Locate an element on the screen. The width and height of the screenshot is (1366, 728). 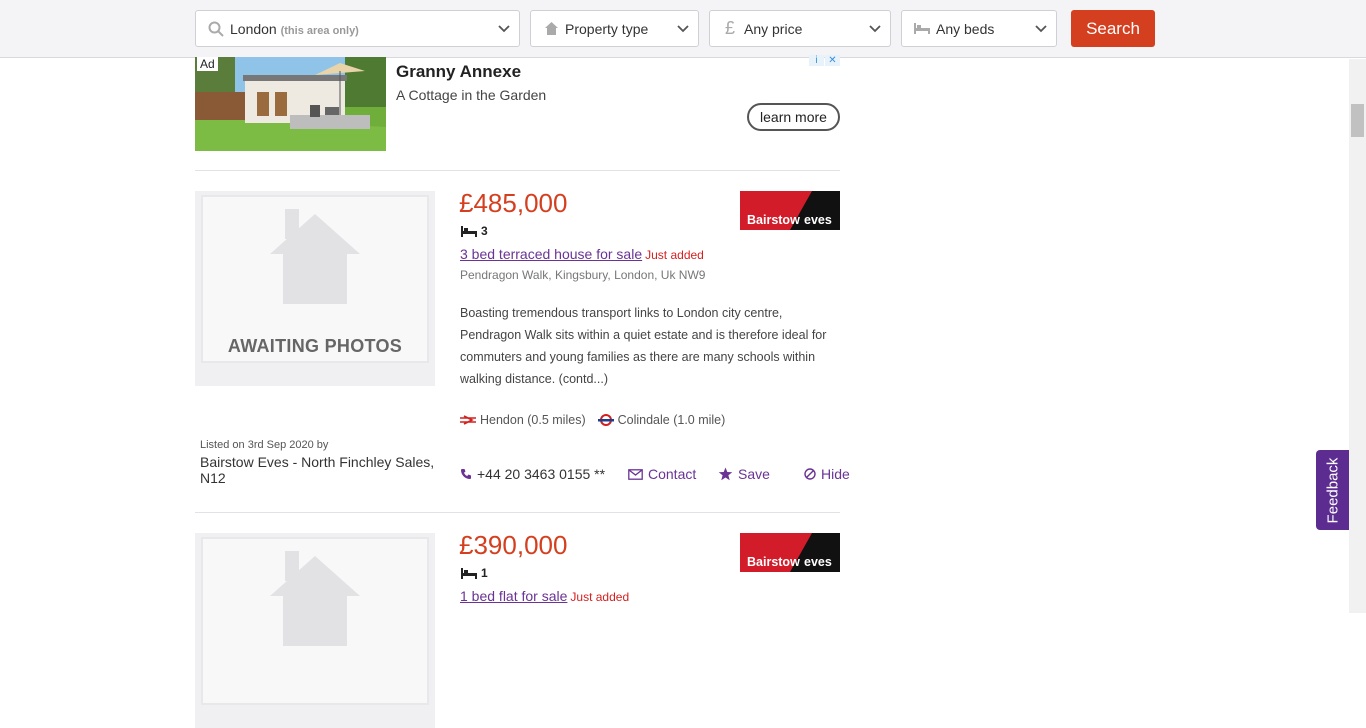
pound-icon: £ is located at coordinates (729, 28).